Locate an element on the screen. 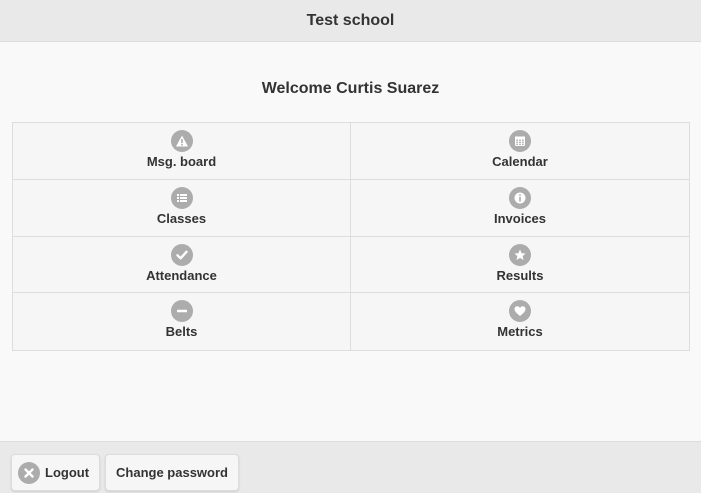 The height and width of the screenshot is (493, 701). menu-item-msg-board: Msg. board is located at coordinates (182, 151).